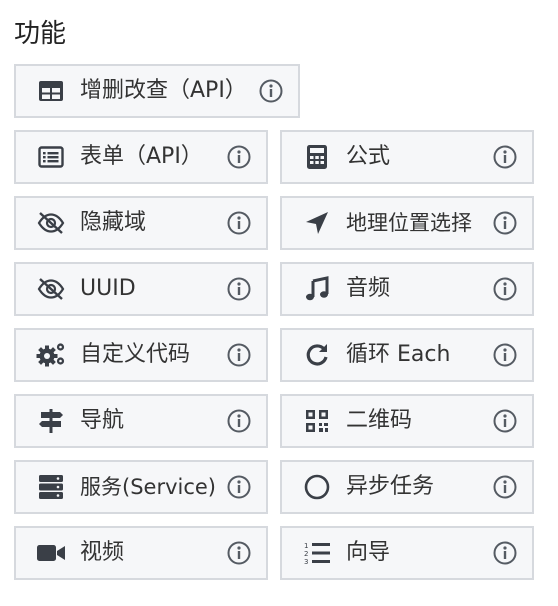  I want to click on signpost-icon, so click(51, 421).